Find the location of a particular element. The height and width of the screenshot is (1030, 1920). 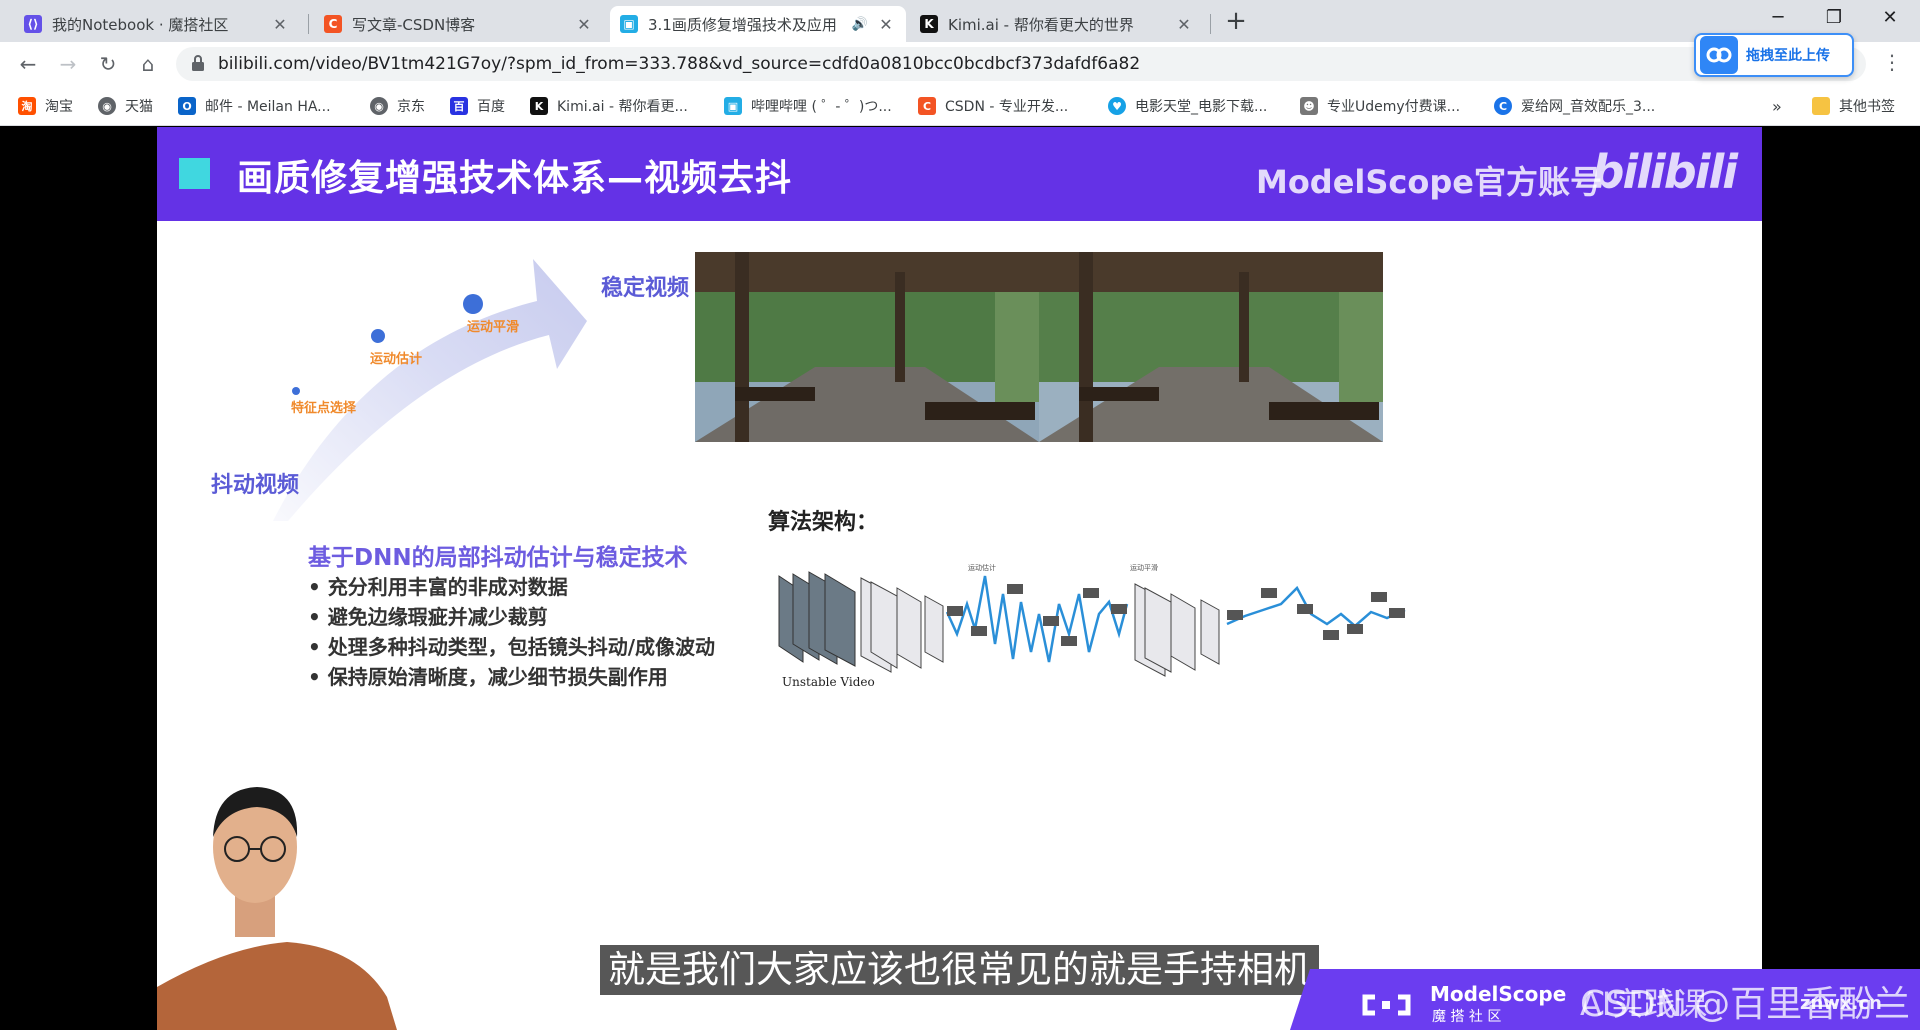

baidu-icon: 百 is located at coordinates (459, 106).